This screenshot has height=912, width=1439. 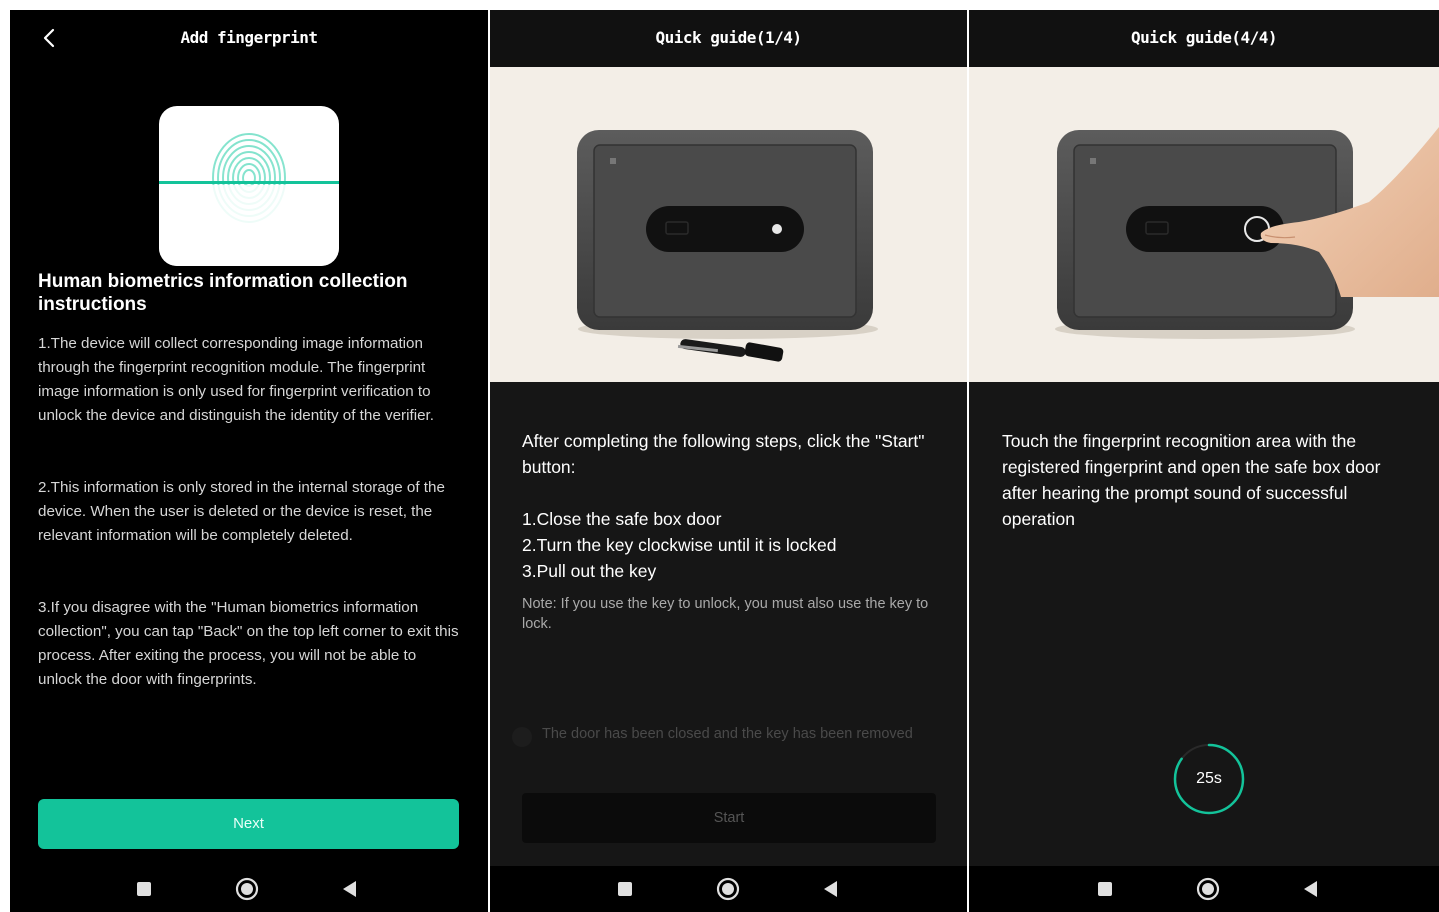 What do you see at coordinates (522, 737) in the screenshot?
I see `checkbox-circle-icon` at bounding box center [522, 737].